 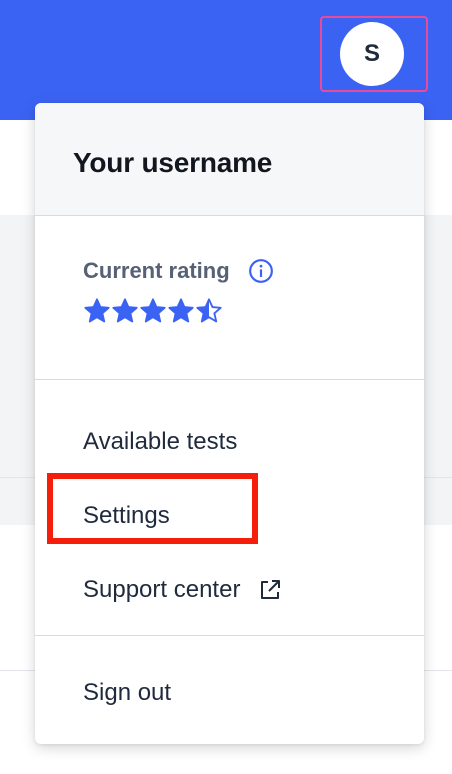 What do you see at coordinates (156, 270) in the screenshot?
I see `rating-label: Current rating` at bounding box center [156, 270].